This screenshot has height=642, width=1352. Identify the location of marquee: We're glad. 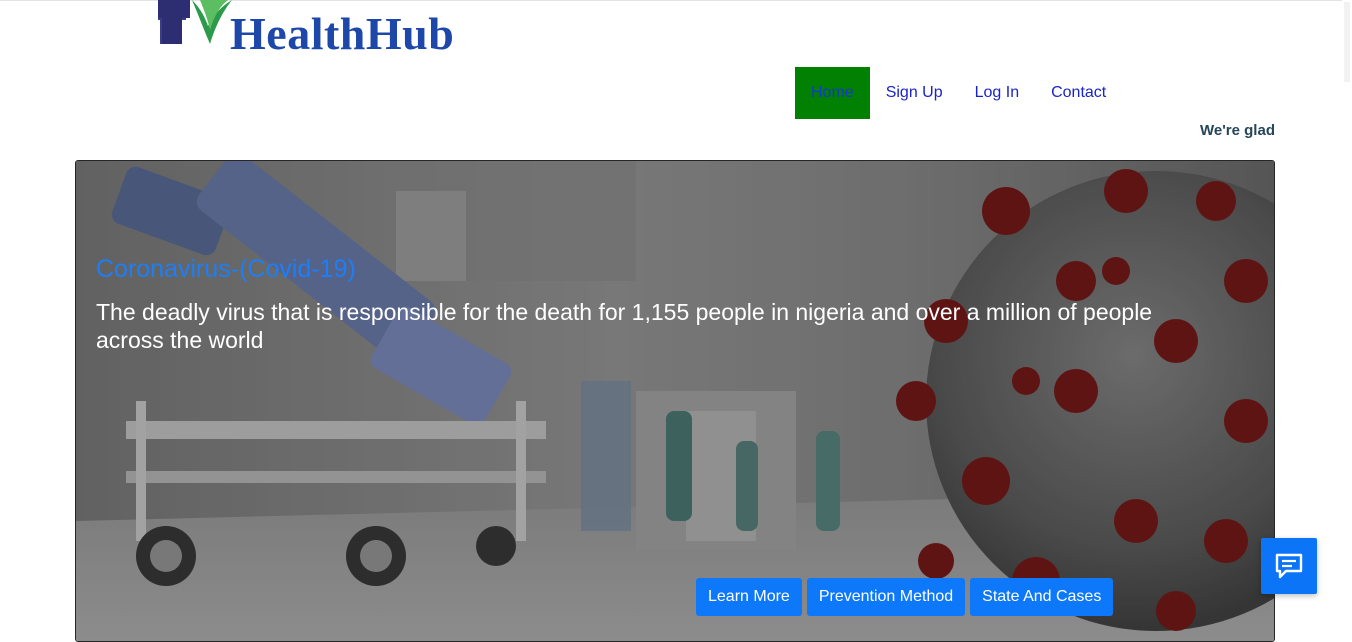
(1187, 131).